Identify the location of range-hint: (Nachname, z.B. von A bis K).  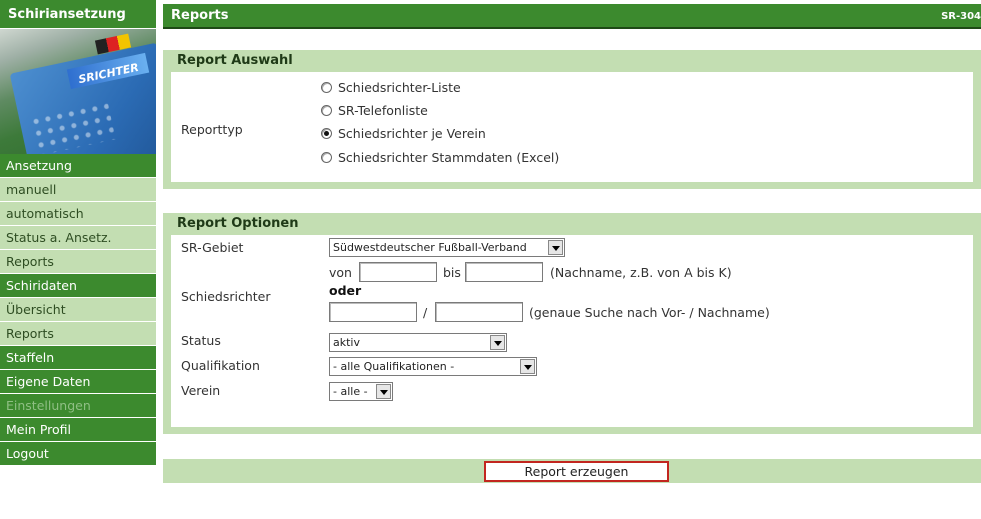
(641, 272).